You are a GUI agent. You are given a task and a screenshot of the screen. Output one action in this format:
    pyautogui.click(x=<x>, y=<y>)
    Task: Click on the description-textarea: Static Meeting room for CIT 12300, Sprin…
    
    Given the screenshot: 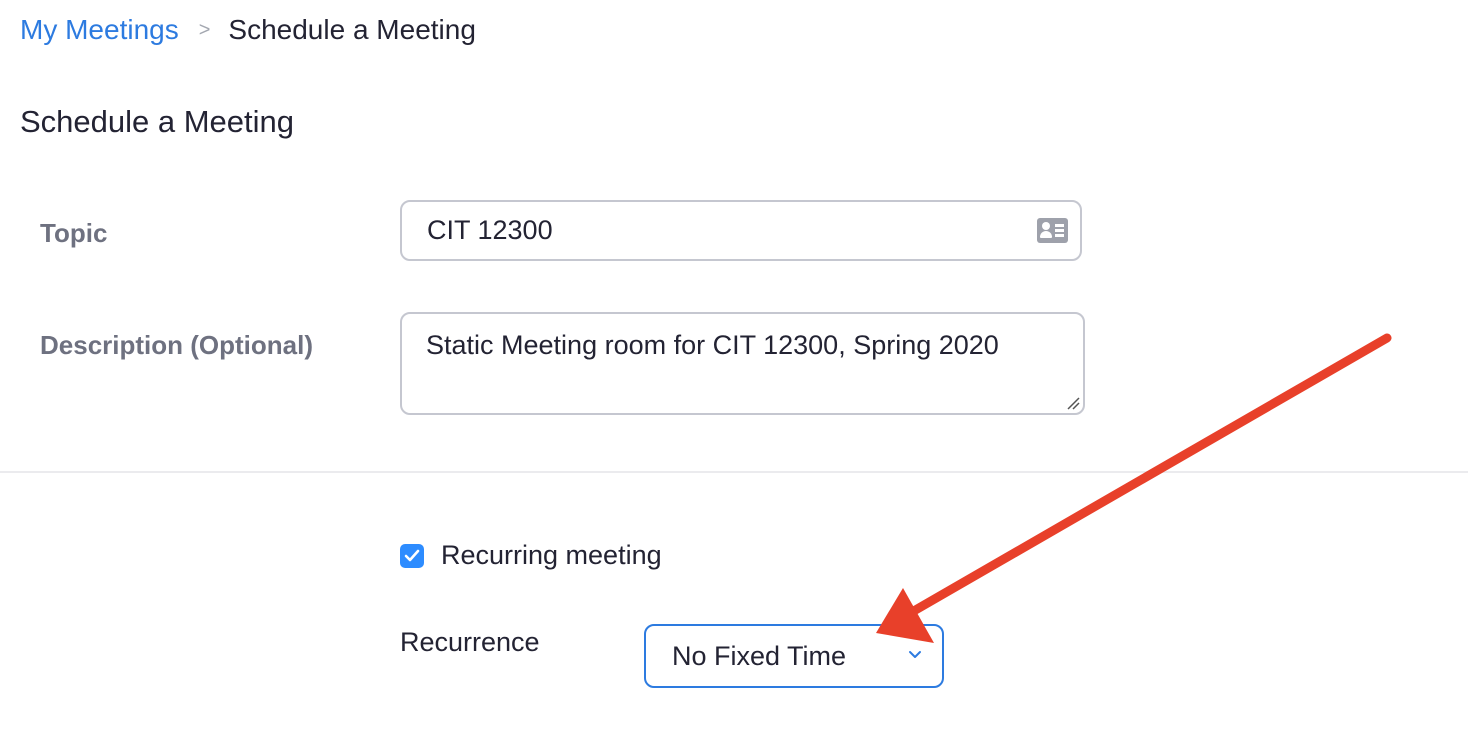 What is the action you would take?
    pyautogui.click(x=742, y=363)
    